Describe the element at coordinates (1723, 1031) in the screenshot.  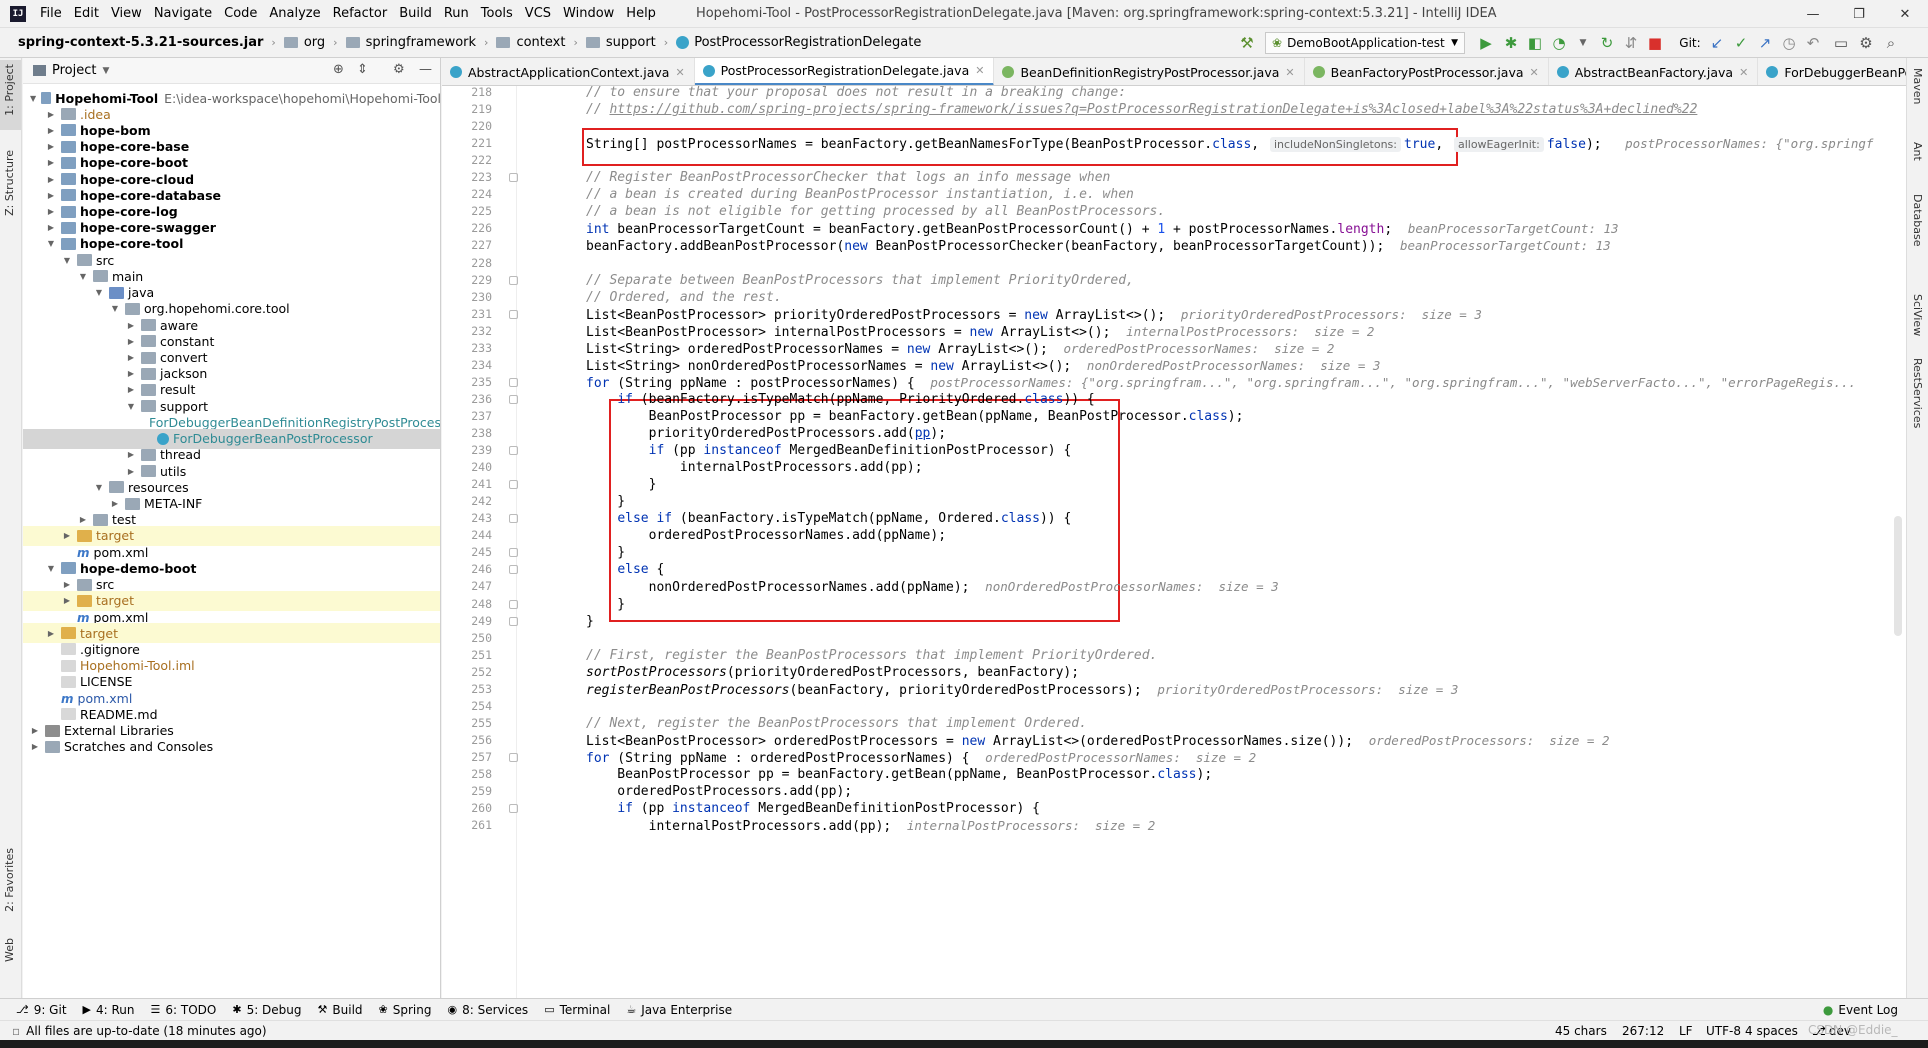
I see `status-encoding: UTF-8` at that location.